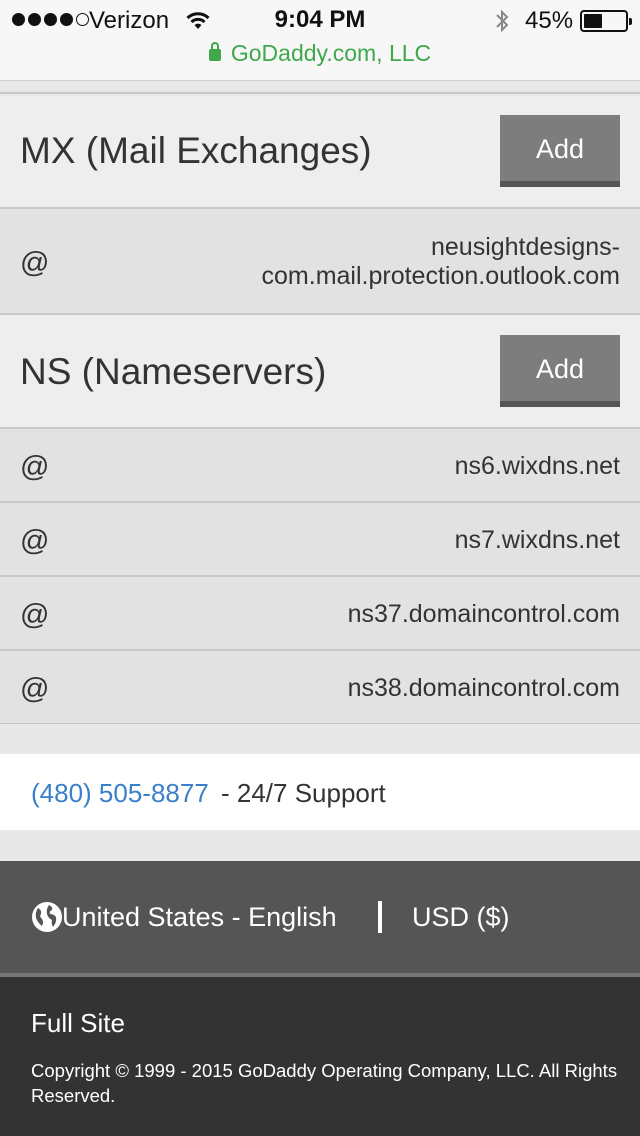 The width and height of the screenshot is (640, 1136). Describe the element at coordinates (320, 466) in the screenshot. I see `ns-record-row: @ ns6.wixdns.net` at that location.